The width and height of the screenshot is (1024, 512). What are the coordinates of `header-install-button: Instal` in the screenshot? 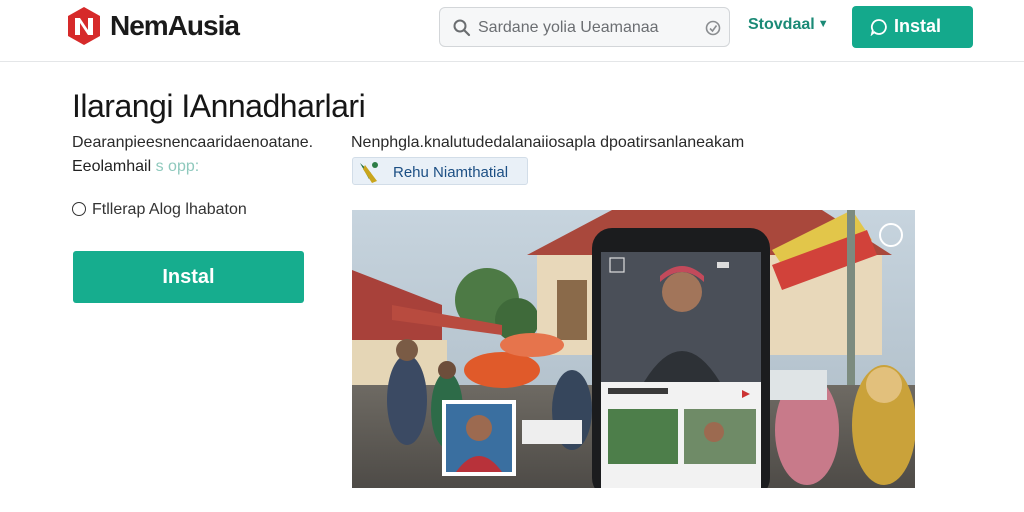 It's located at (912, 27).